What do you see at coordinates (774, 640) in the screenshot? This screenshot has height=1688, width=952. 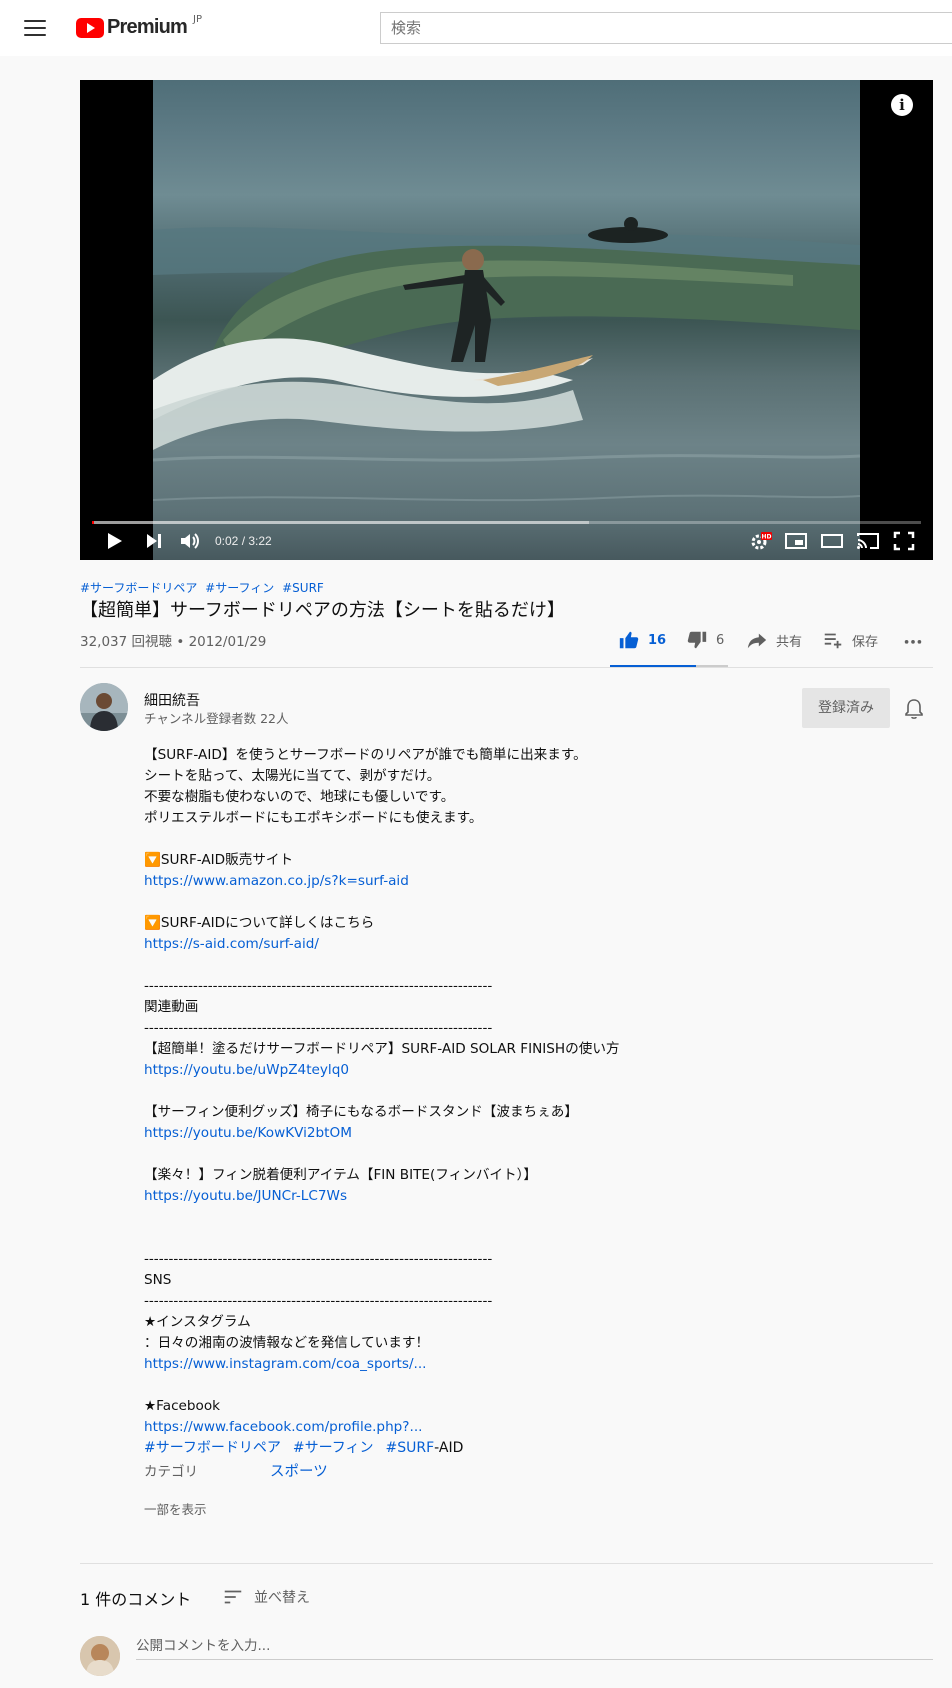 I see `share-button: 共有` at bounding box center [774, 640].